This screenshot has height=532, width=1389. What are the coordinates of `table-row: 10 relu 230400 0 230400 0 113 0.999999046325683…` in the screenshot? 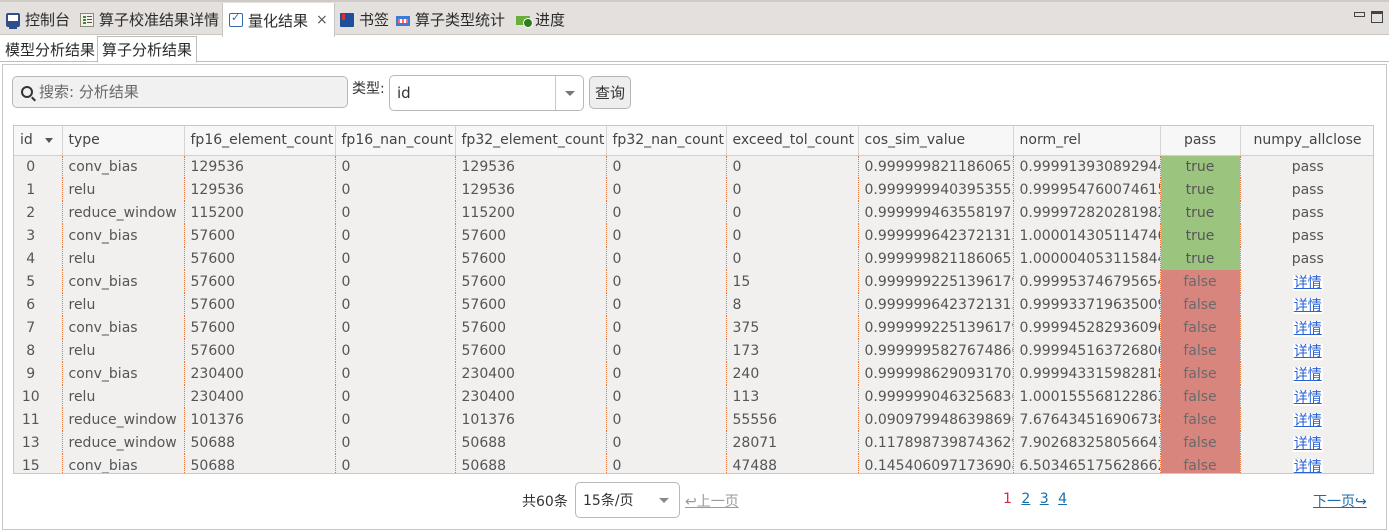 It's located at (693, 396).